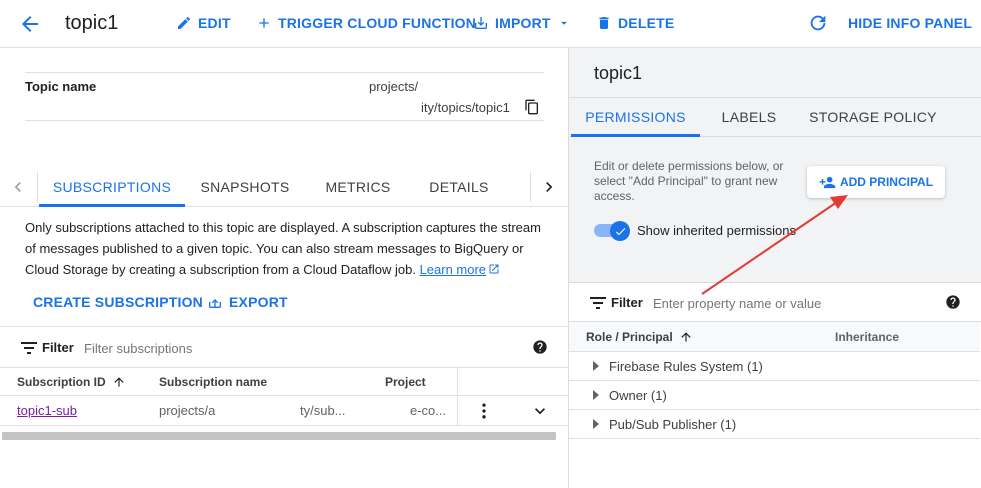 The height and width of the screenshot is (488, 981). I want to click on checkmark-icon, so click(620, 231).